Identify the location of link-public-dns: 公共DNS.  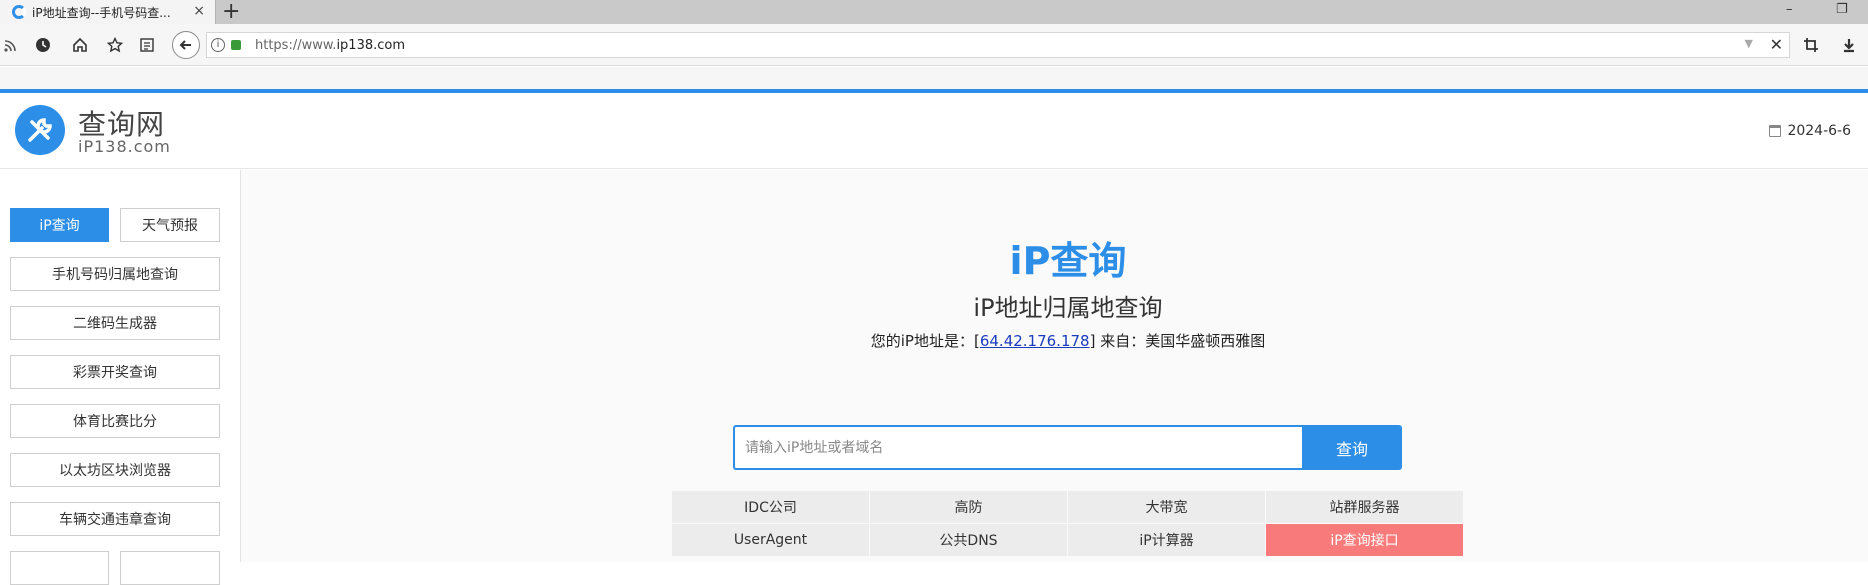
(968, 540).